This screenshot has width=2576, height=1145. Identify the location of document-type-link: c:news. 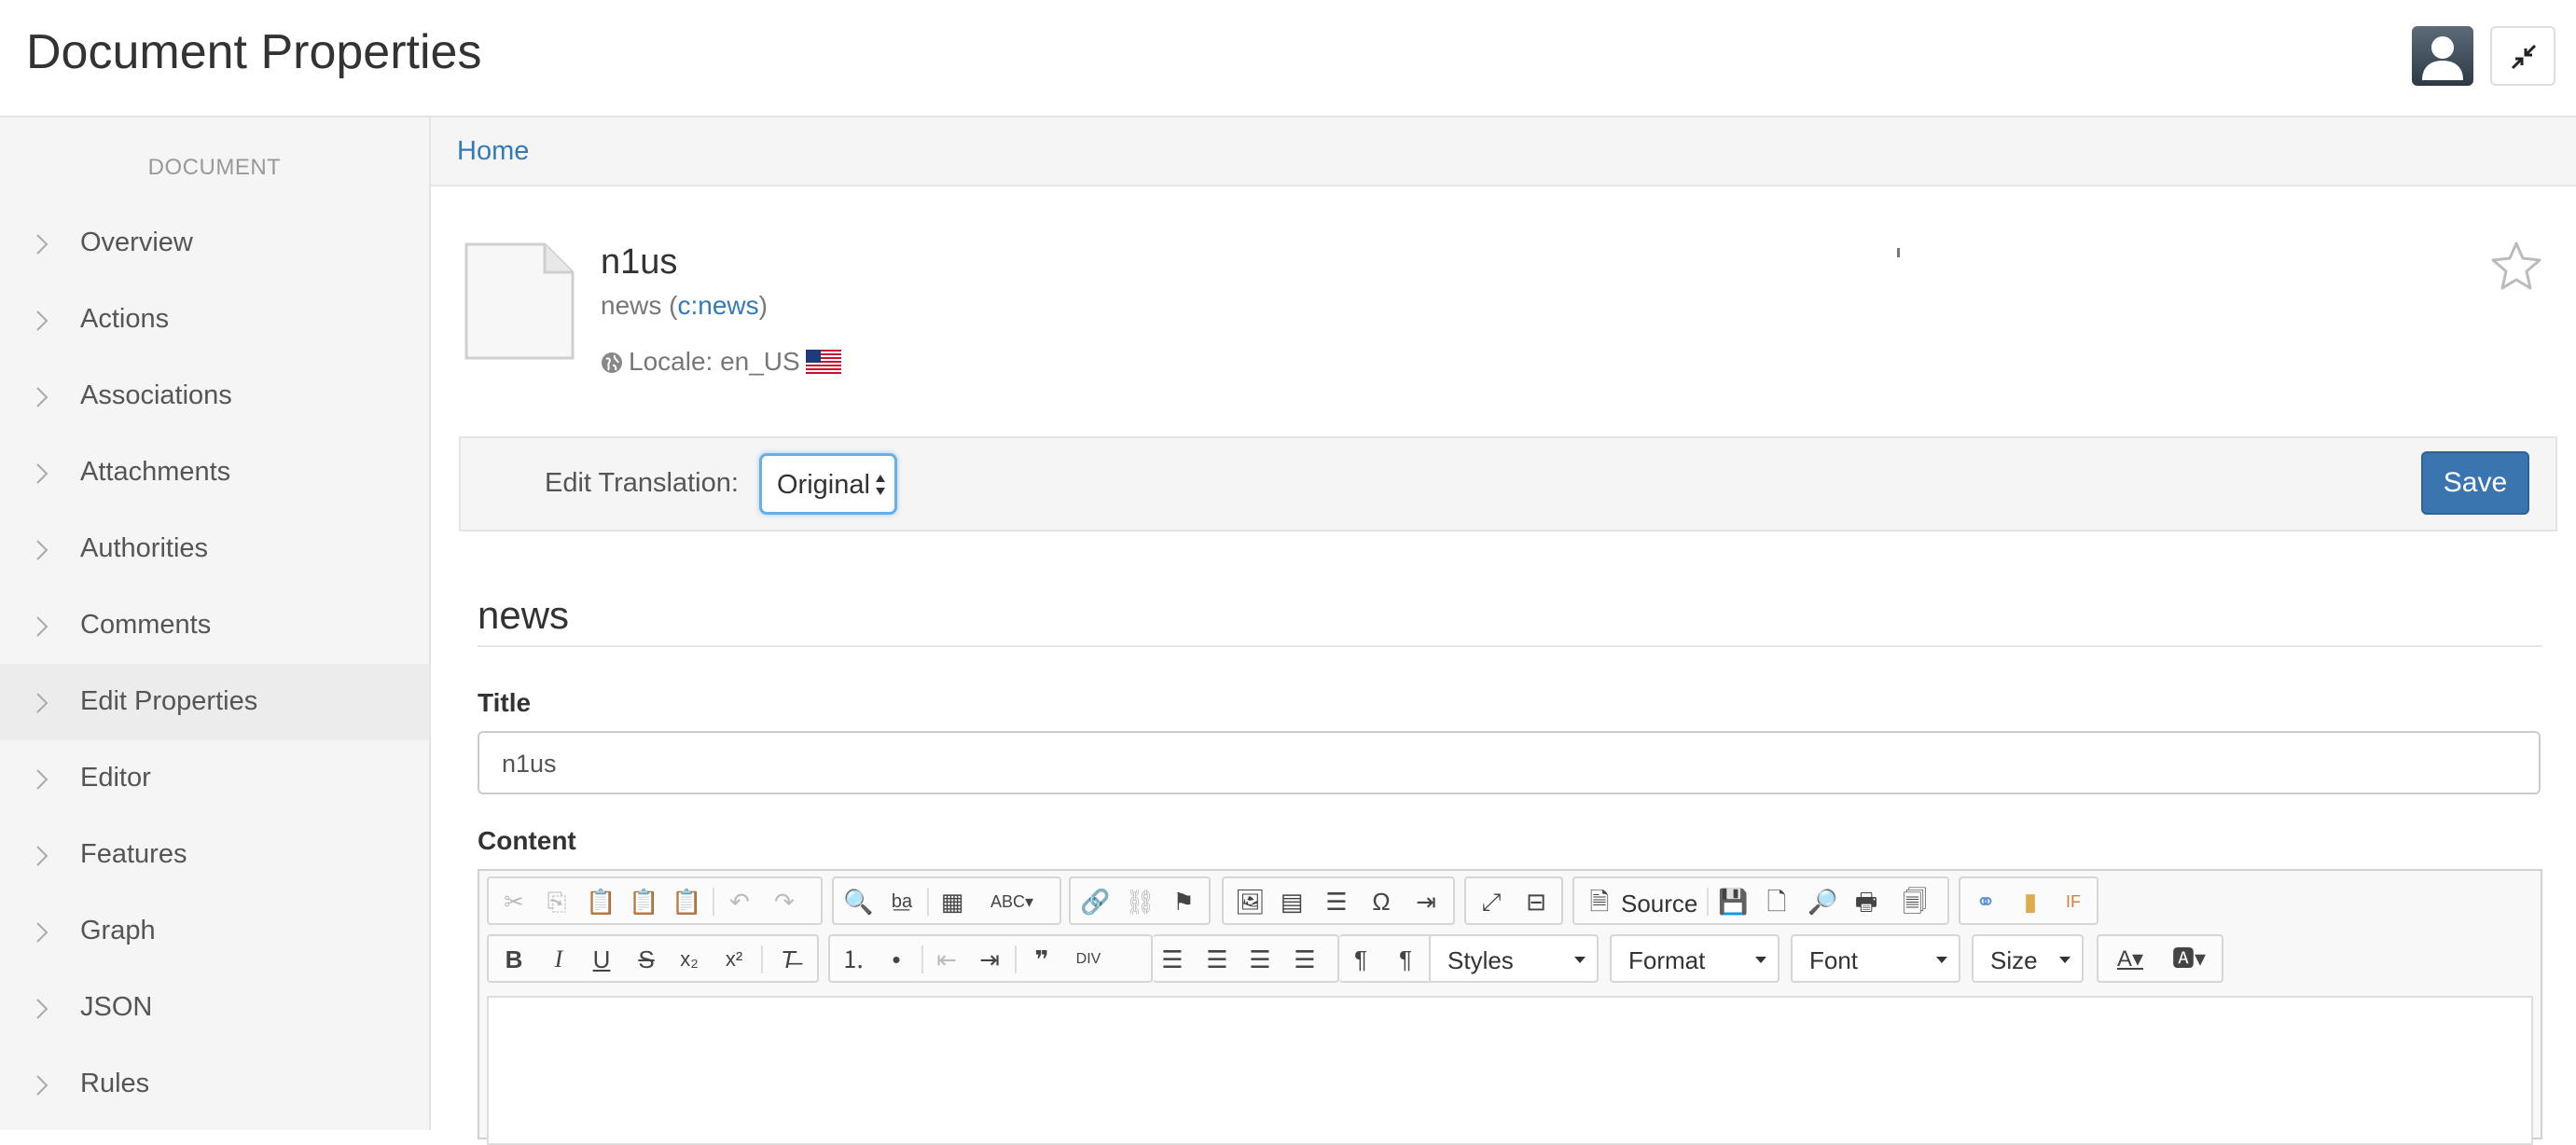
(717, 305).